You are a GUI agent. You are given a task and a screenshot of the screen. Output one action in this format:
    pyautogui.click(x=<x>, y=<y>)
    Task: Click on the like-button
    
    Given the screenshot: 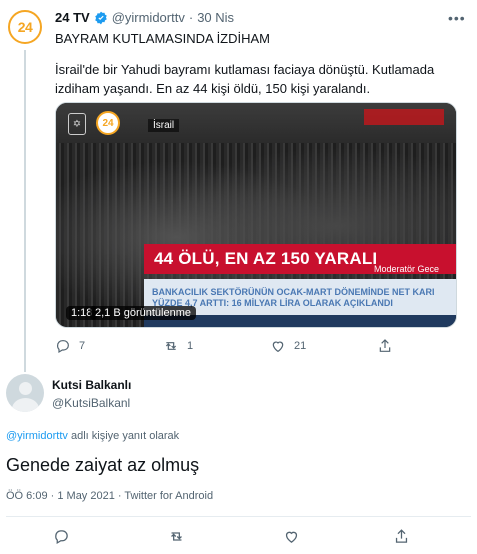 What is the action you would take?
    pyautogui.click(x=291, y=539)
    